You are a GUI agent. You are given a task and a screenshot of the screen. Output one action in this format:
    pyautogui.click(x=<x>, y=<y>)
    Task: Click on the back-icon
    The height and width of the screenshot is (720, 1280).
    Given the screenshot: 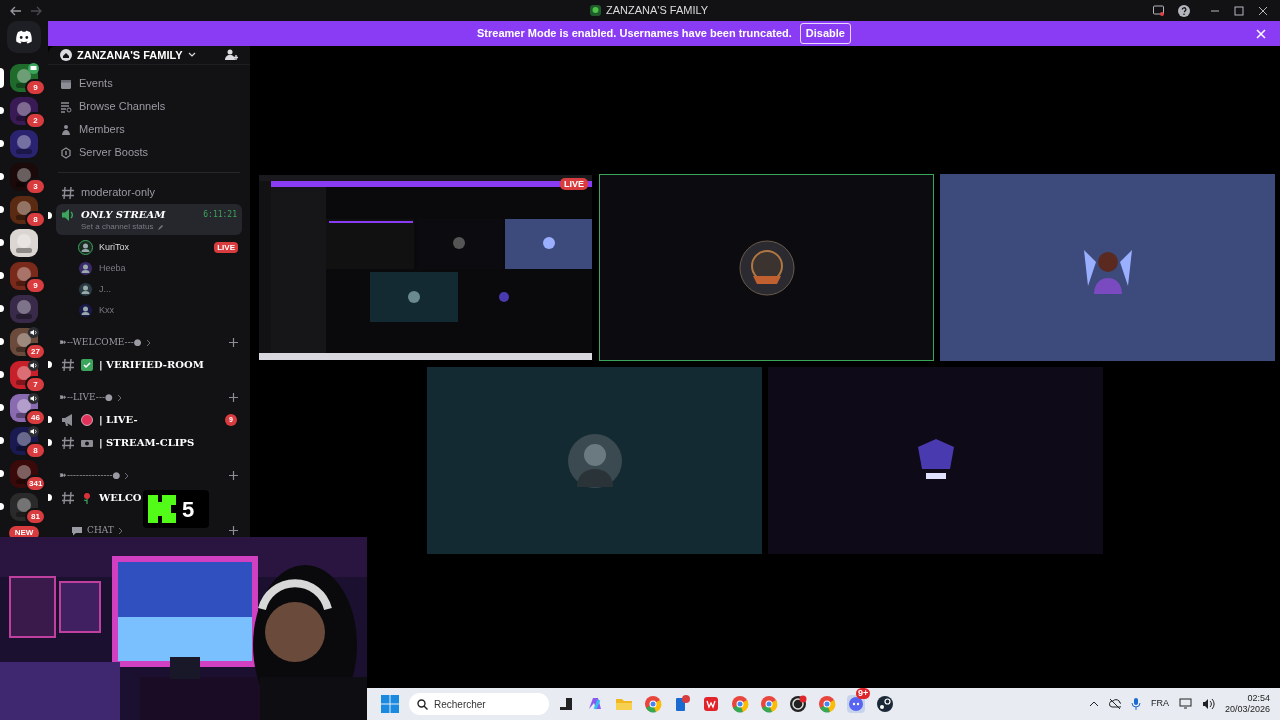 What is the action you would take?
    pyautogui.click(x=16, y=10)
    